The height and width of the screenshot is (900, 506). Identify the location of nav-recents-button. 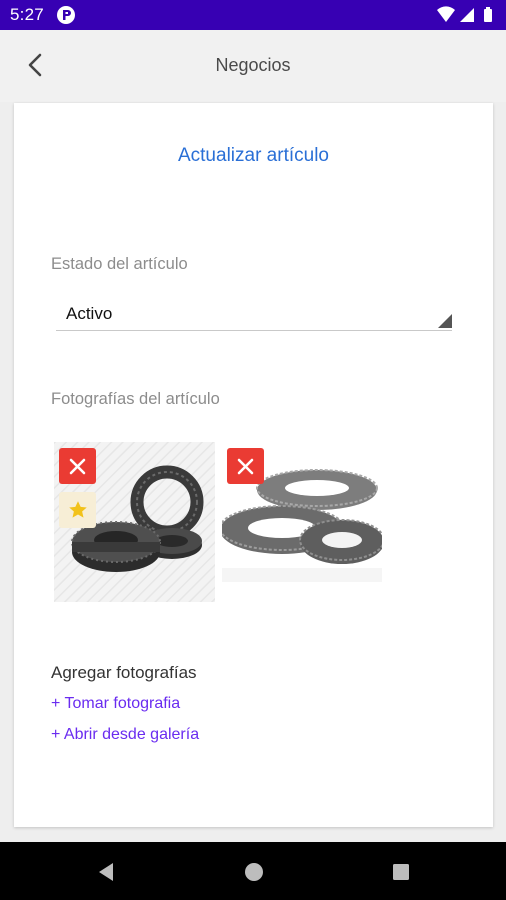
(401, 872).